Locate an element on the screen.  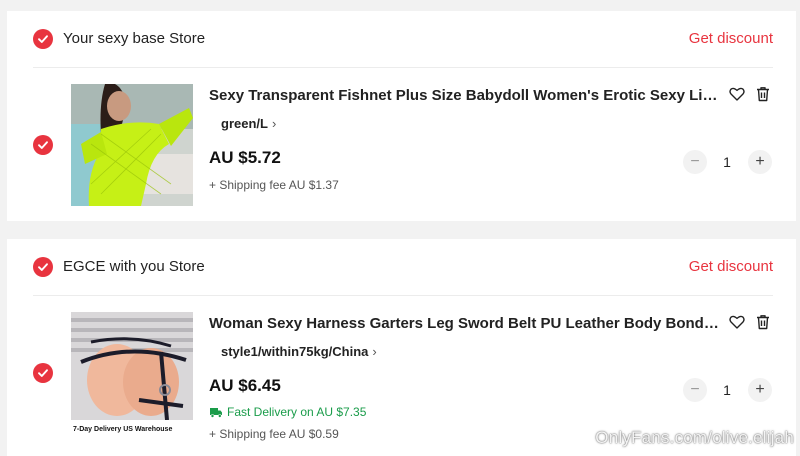
product-photo-fishnet-babydoll is located at coordinates (132, 145).